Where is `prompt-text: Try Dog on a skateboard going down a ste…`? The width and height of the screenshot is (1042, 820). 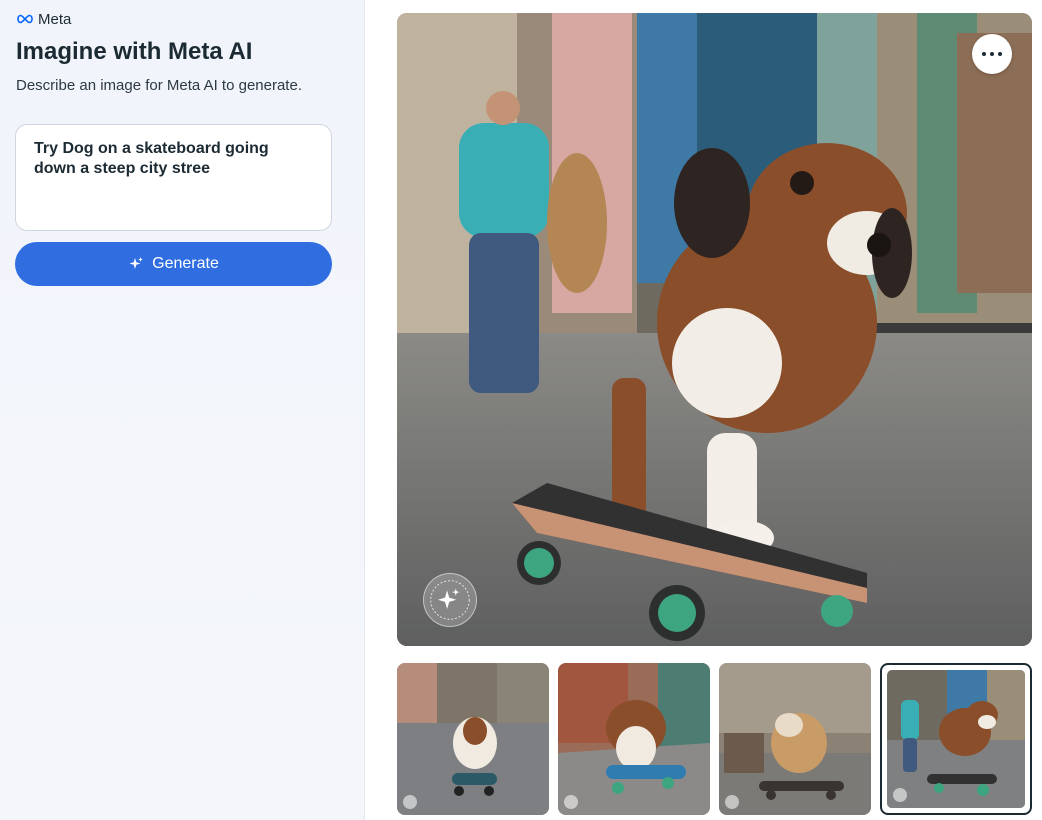
prompt-text: Try Dog on a skateboard going down a ste… is located at coordinates (173, 159).